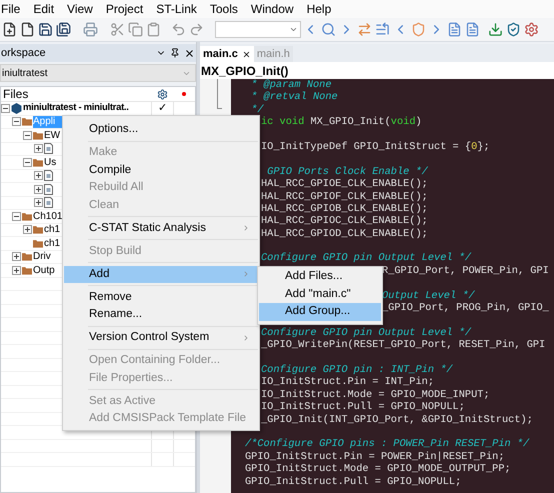 The width and height of the screenshot is (554, 493). Describe the element at coordinates (125, 9) in the screenshot. I see `menu-item: Project` at that location.